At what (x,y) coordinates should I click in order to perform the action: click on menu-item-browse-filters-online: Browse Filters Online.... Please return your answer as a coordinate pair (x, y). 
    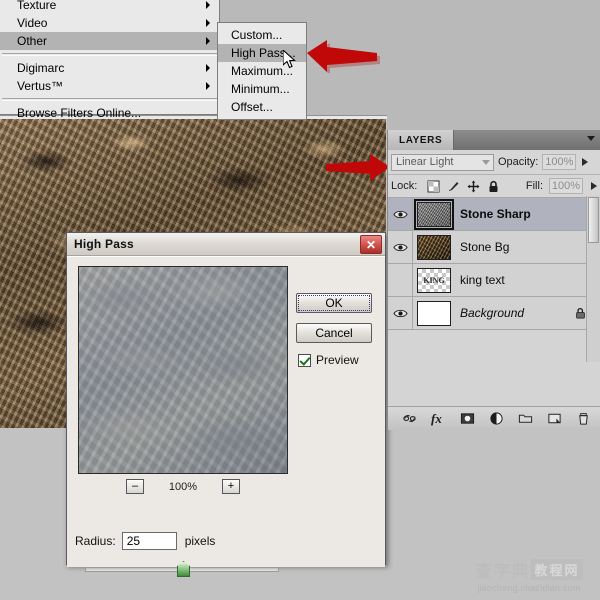
    Looking at the image, I should click on (109, 113).